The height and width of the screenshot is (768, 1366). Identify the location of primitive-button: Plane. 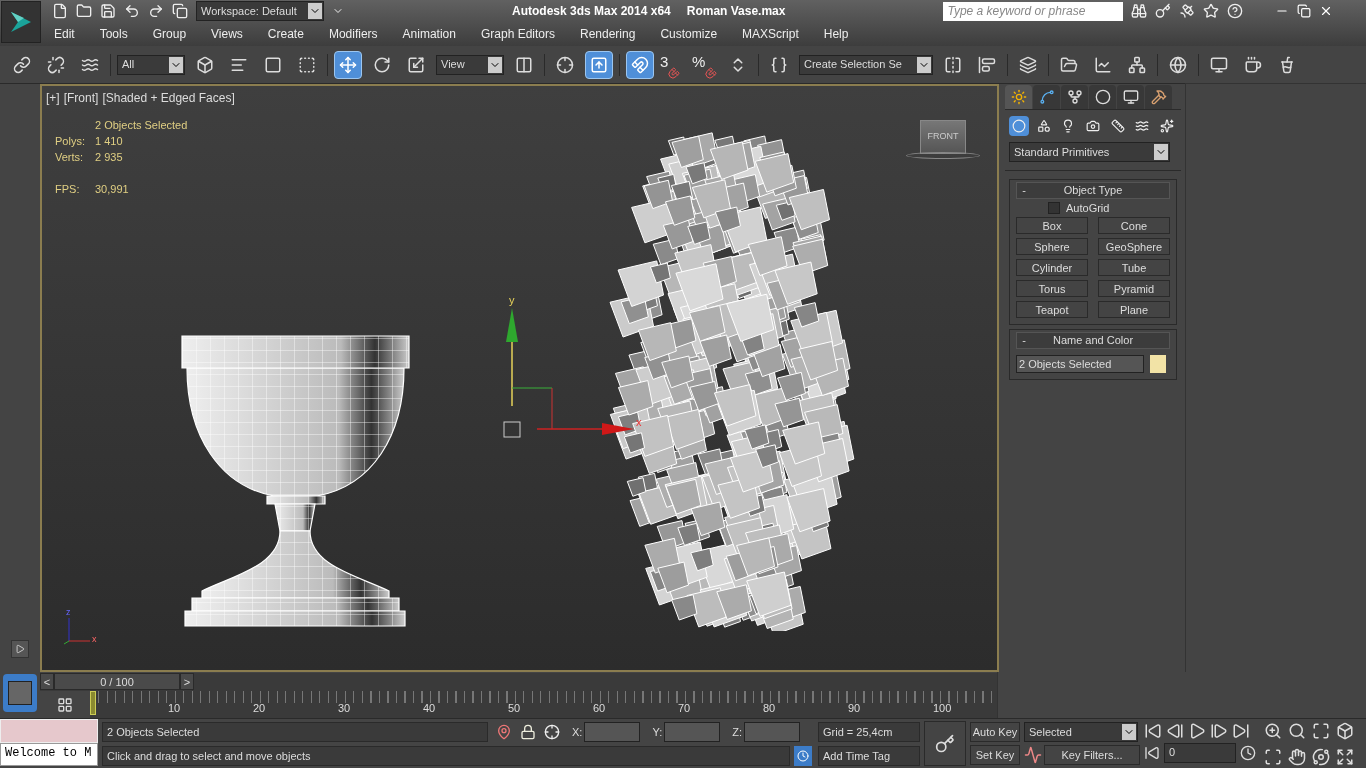
(1134, 309).